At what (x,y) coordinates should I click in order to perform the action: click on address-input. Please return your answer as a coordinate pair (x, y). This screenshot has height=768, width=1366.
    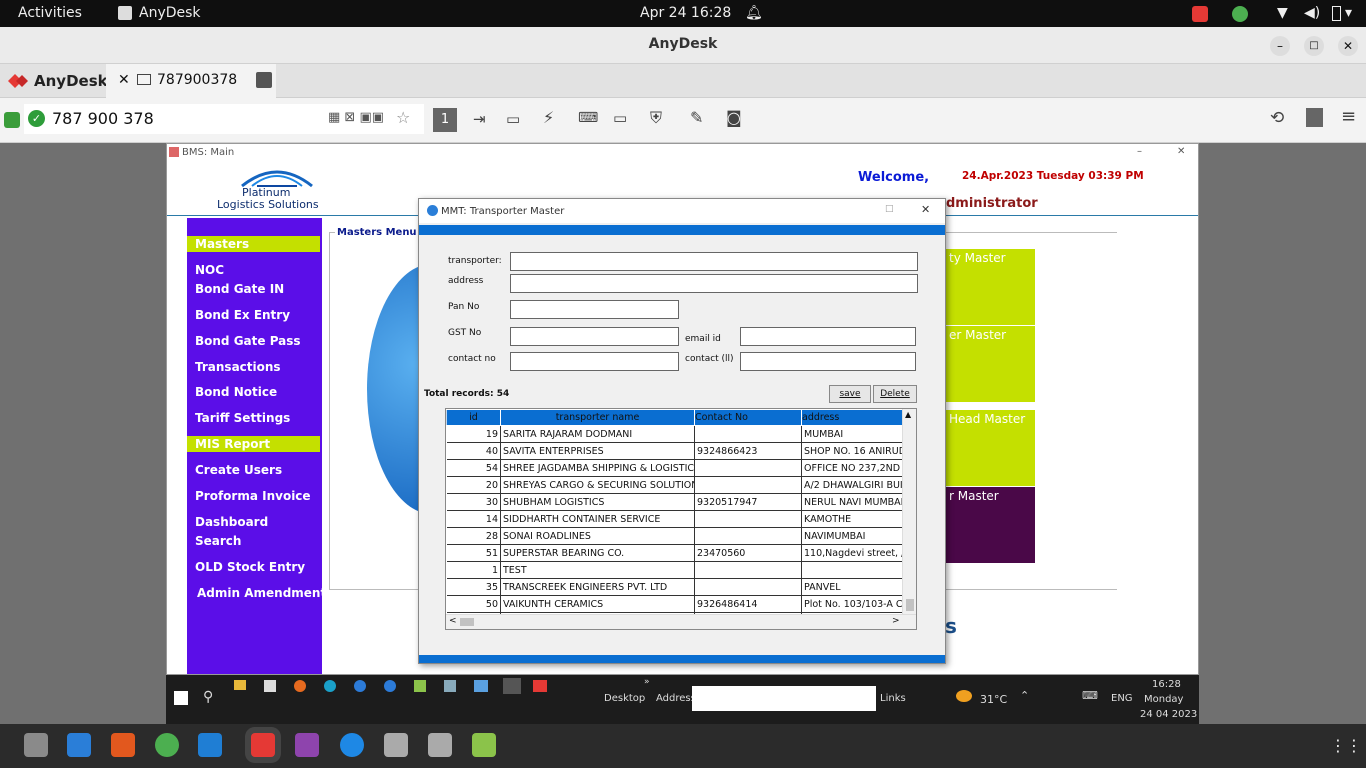
    Looking at the image, I should click on (714, 283).